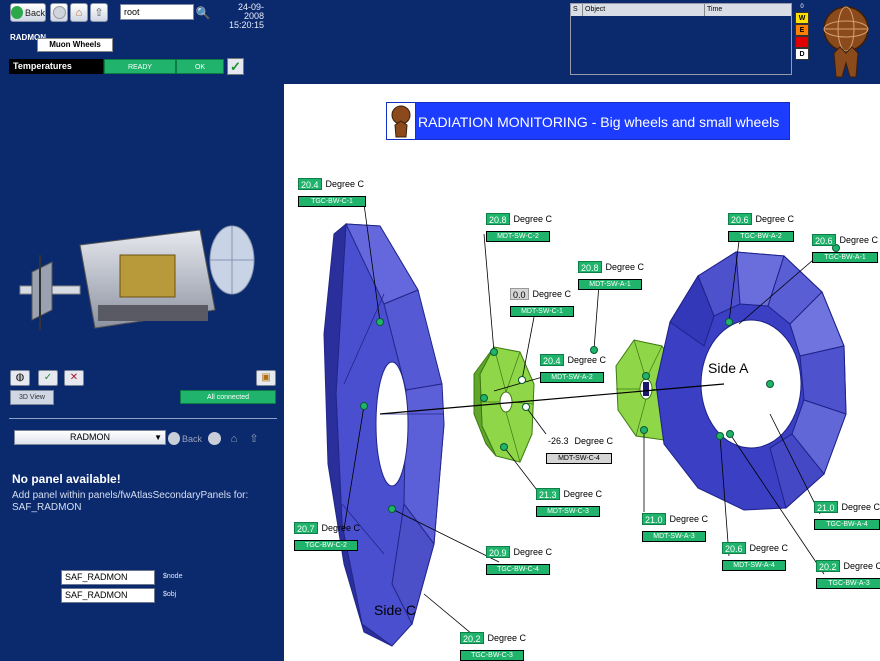 The image size is (880, 661). What do you see at coordinates (143, 418) in the screenshot?
I see `divider` at bounding box center [143, 418].